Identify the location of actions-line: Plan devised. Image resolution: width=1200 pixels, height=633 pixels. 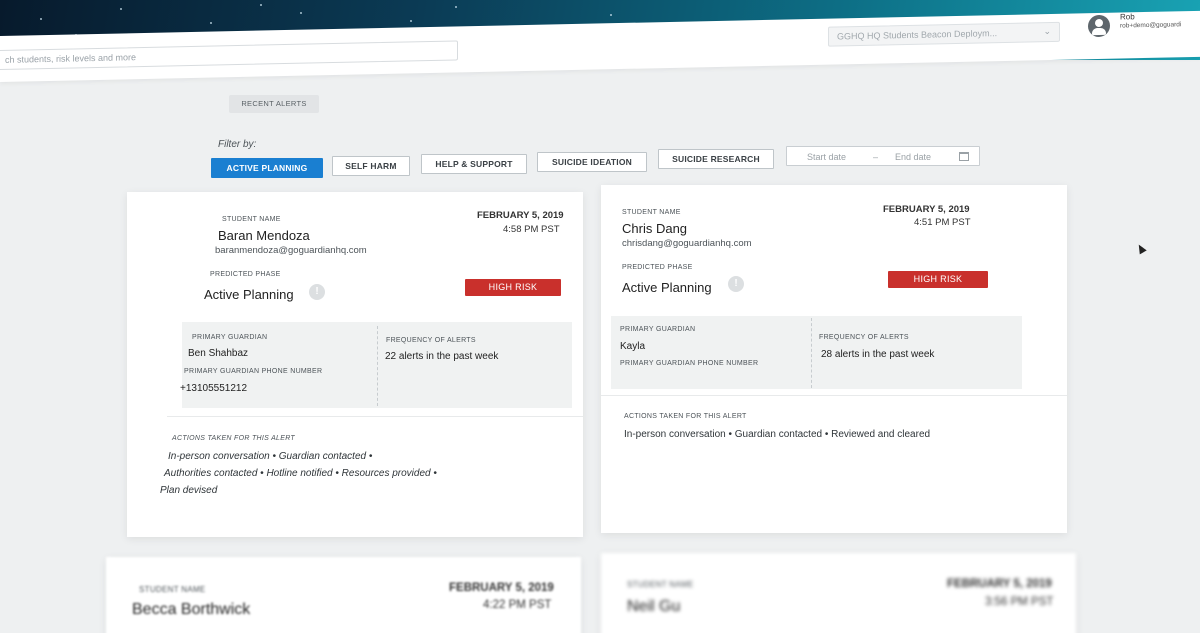
(189, 490).